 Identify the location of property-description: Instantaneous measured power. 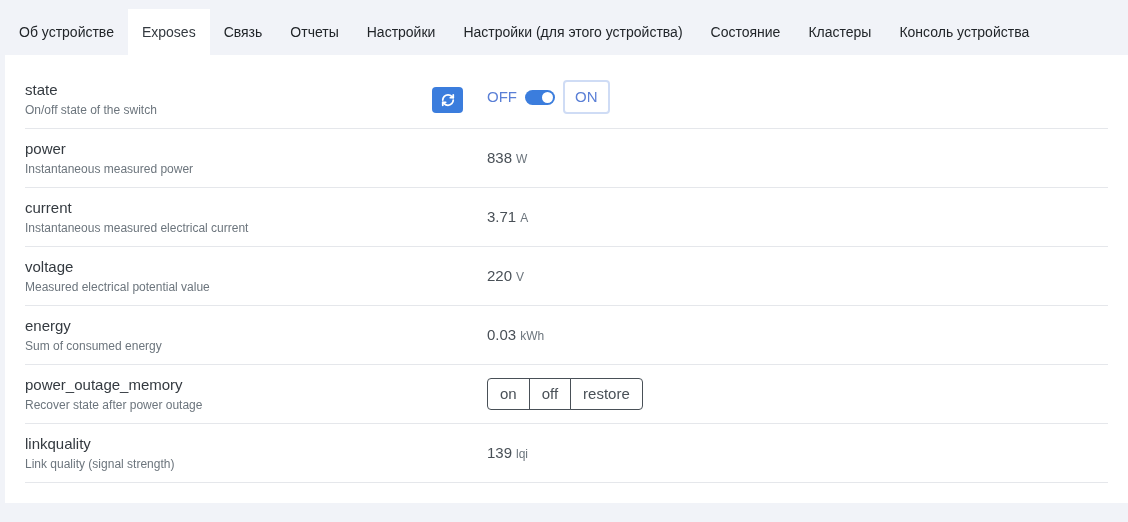
(110, 169).